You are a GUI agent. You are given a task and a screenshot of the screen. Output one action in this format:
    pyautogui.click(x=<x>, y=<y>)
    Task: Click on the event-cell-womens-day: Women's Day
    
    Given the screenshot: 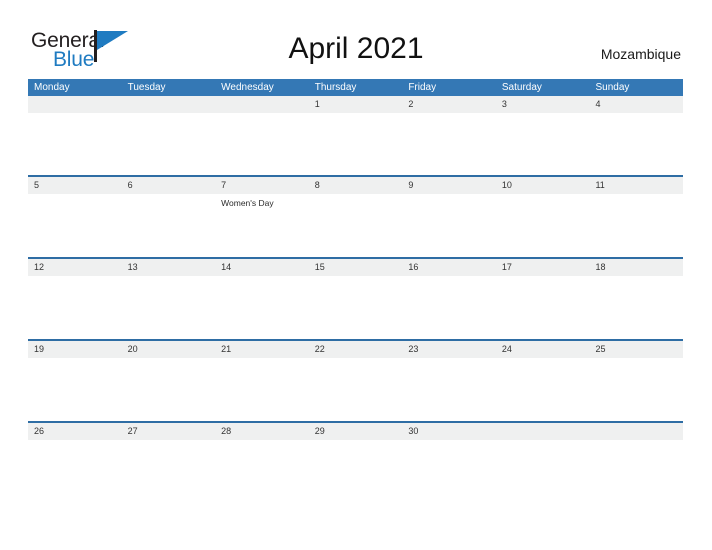 What is the action you would take?
    pyautogui.click(x=262, y=225)
    